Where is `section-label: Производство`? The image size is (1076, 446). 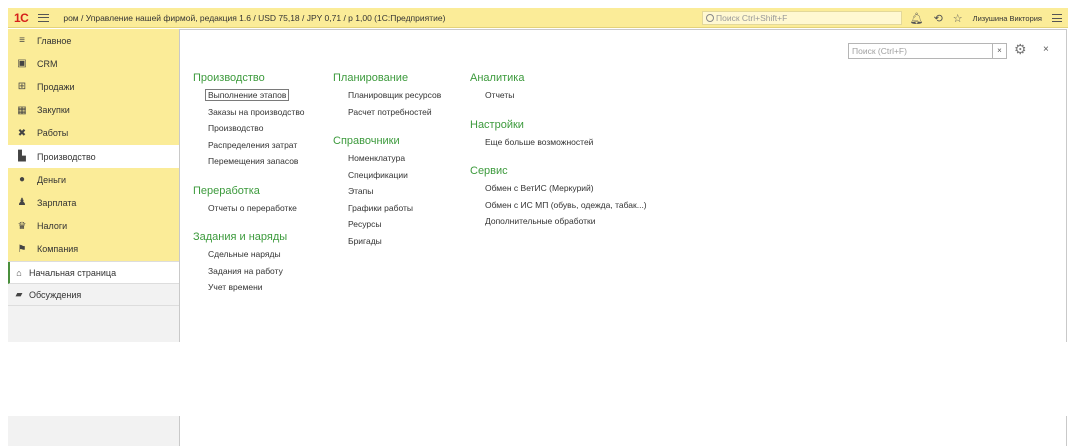 section-label: Производство is located at coordinates (66, 156).